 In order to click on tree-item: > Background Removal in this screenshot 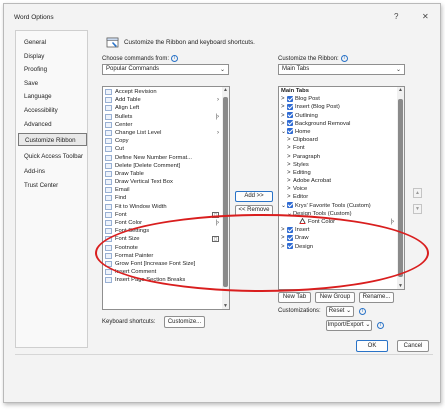, I will do `click(341, 124)`.